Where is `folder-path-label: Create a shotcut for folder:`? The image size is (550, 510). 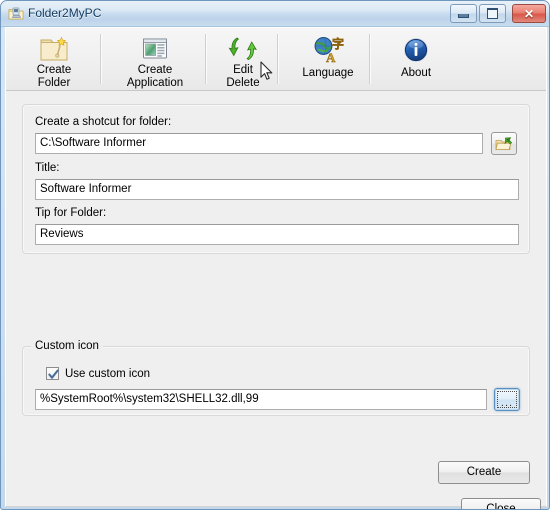 folder-path-label: Create a shotcut for folder: is located at coordinates (103, 122).